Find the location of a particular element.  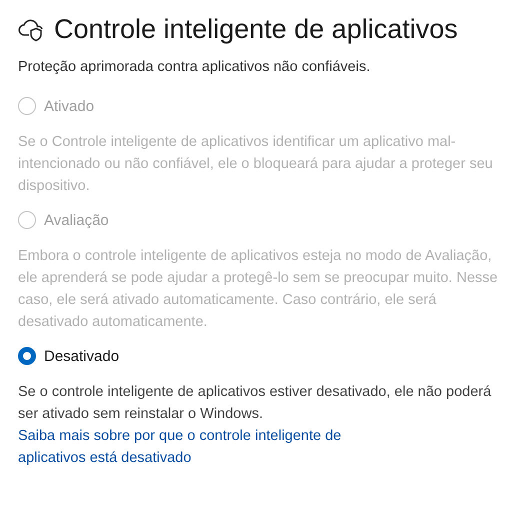

page-title: Controle inteligente de aplicativos is located at coordinates (256, 29).